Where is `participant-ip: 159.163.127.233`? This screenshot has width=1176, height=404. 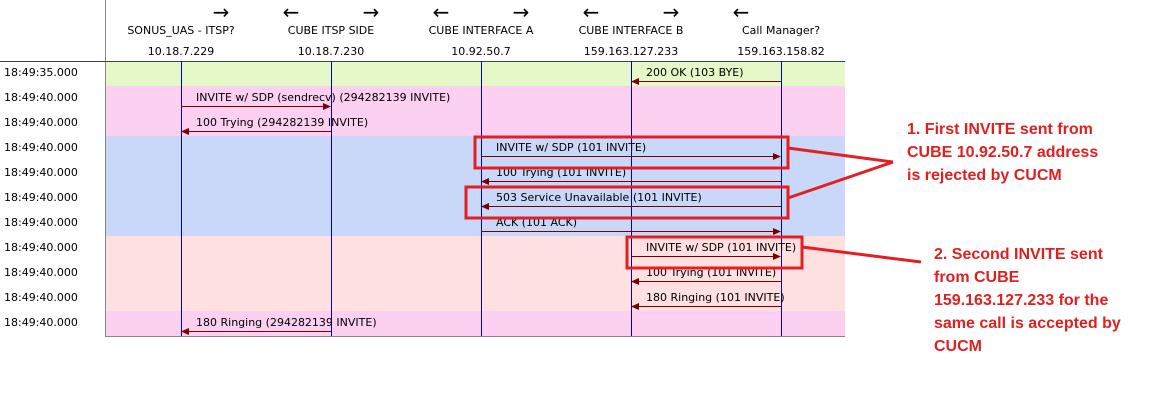 participant-ip: 159.163.127.233 is located at coordinates (631, 51).